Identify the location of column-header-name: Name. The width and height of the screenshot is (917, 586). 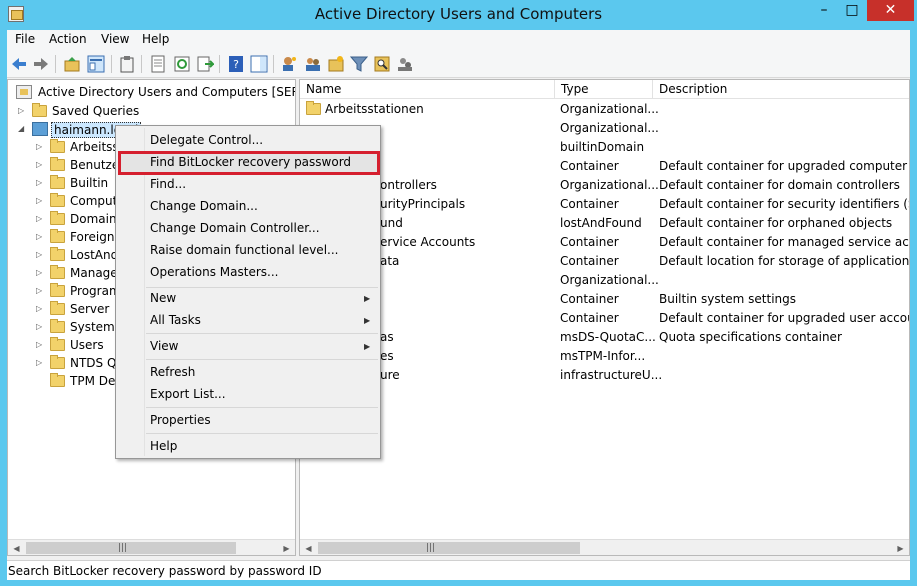
(427, 89).